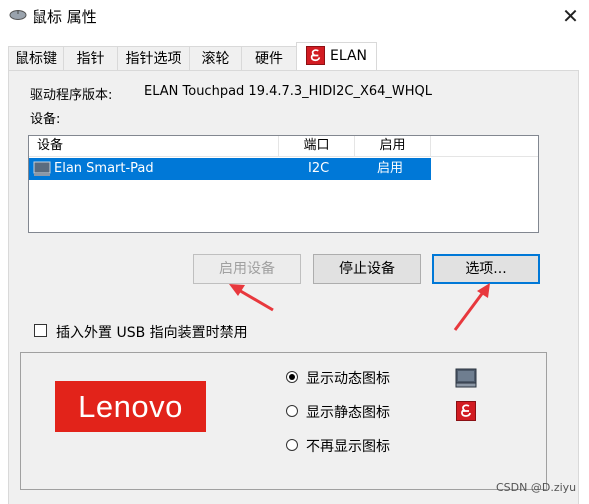 The height and width of the screenshot is (504, 589). Describe the element at coordinates (319, 168) in the screenshot. I see `device-port: I2C` at that location.